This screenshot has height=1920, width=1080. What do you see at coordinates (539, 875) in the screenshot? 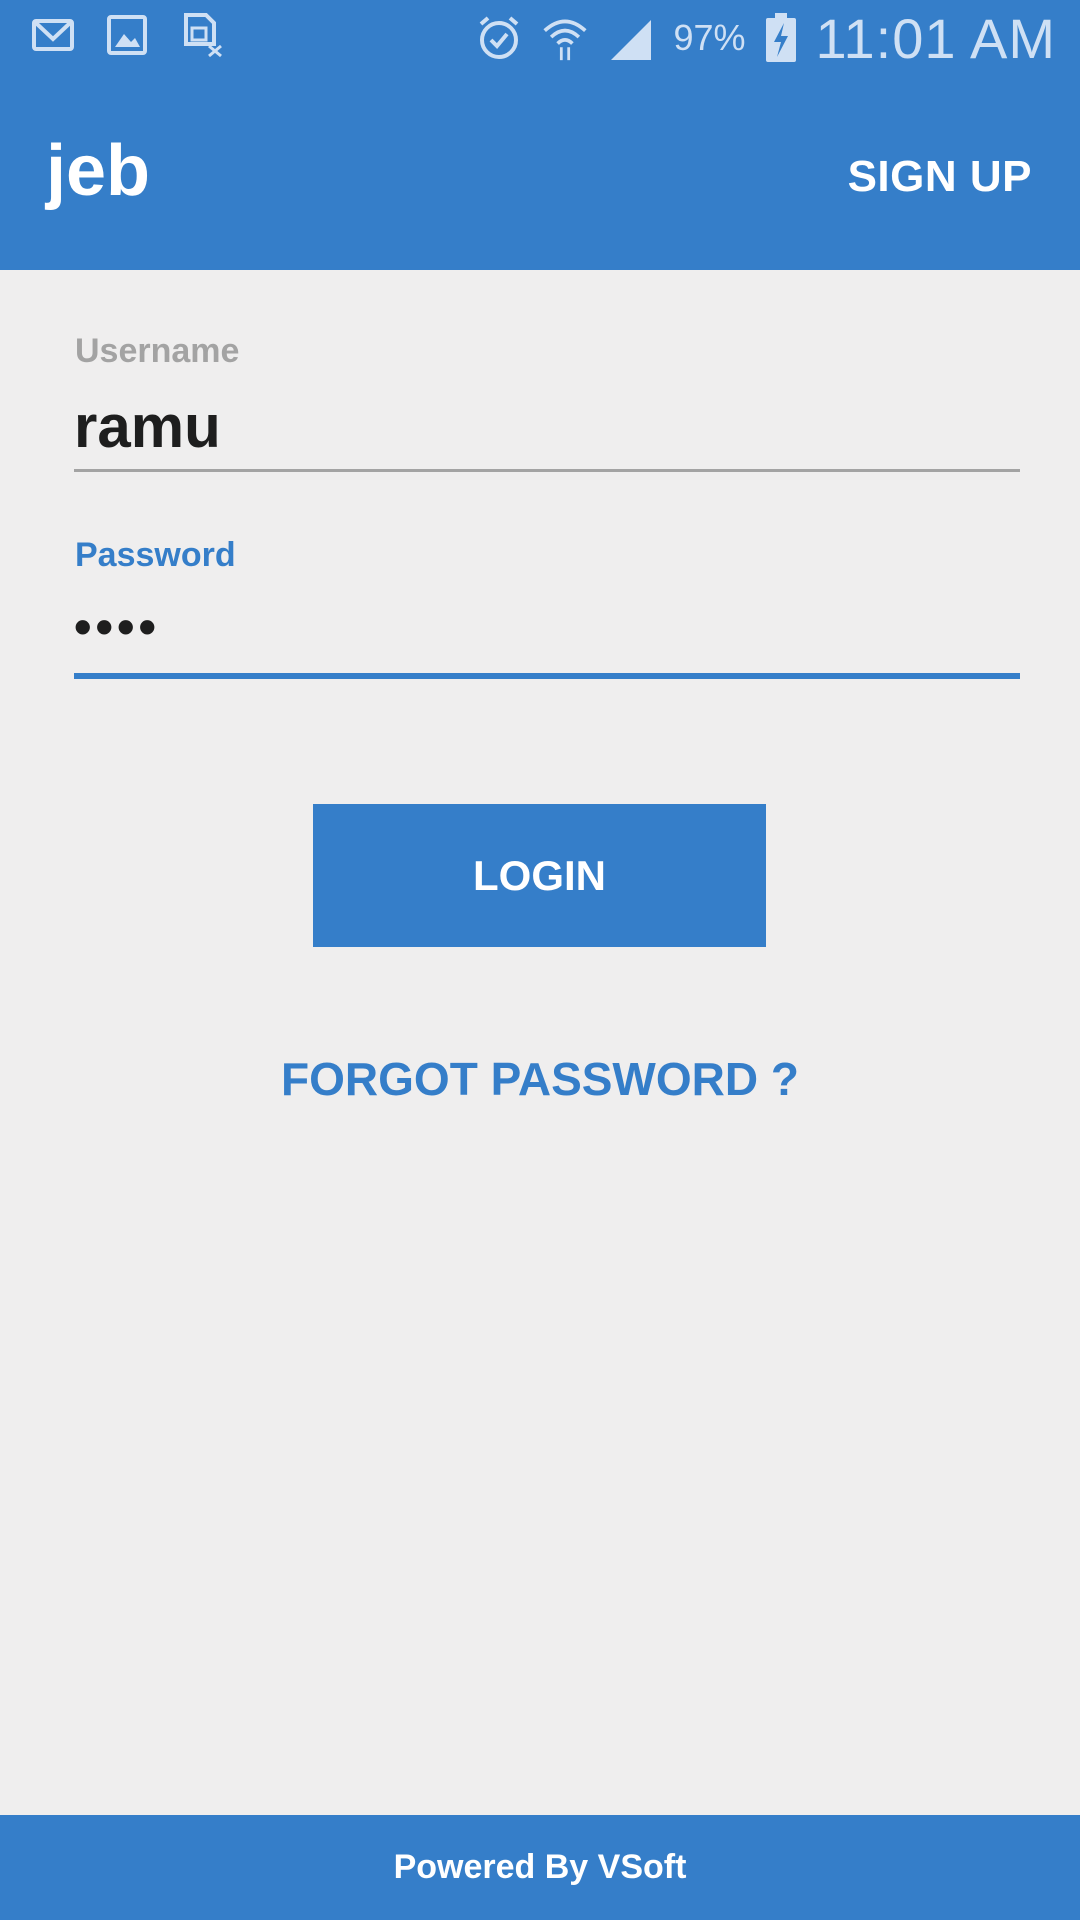
I see `login-button: LOGIN` at bounding box center [539, 875].